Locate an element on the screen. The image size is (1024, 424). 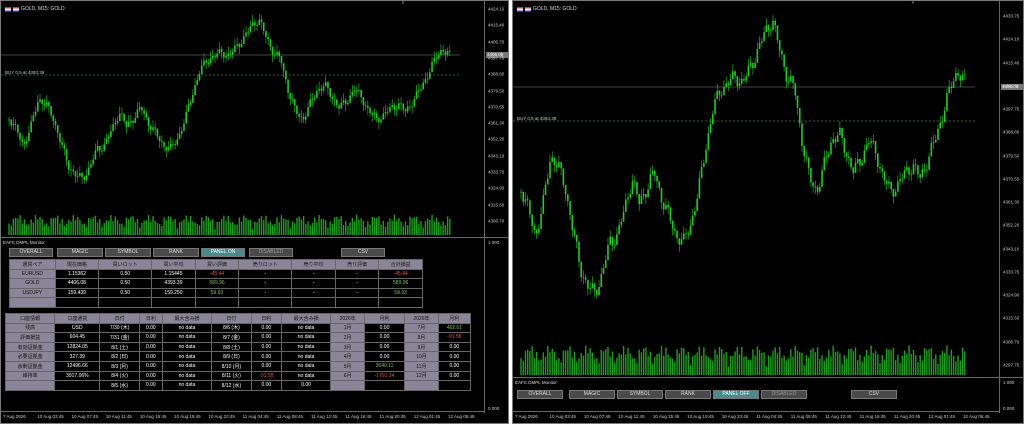
table-cell: - is located at coordinates (265, 293).